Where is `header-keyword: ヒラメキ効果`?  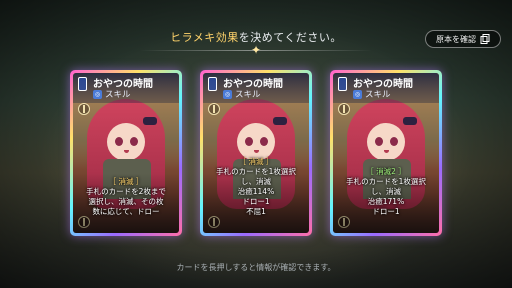 header-keyword: ヒラメキ効果 is located at coordinates (204, 37).